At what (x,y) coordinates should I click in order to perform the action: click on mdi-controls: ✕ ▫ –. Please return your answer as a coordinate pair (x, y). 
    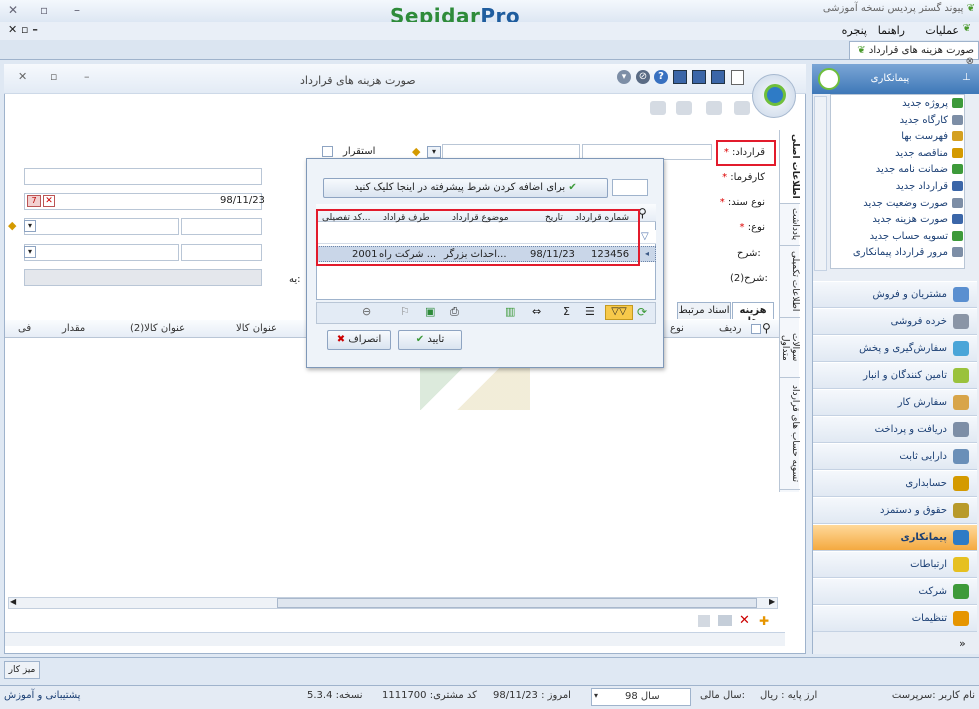
    Looking at the image, I should click on (23, 29).